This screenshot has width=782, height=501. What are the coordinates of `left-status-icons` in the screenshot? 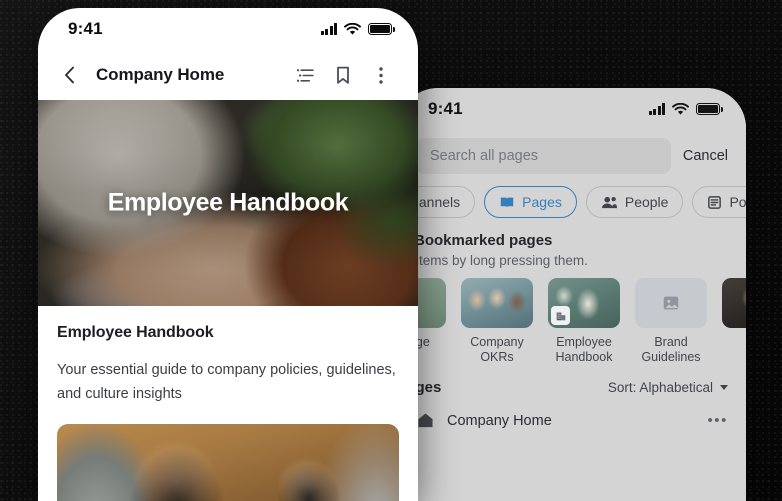 It's located at (358, 29).